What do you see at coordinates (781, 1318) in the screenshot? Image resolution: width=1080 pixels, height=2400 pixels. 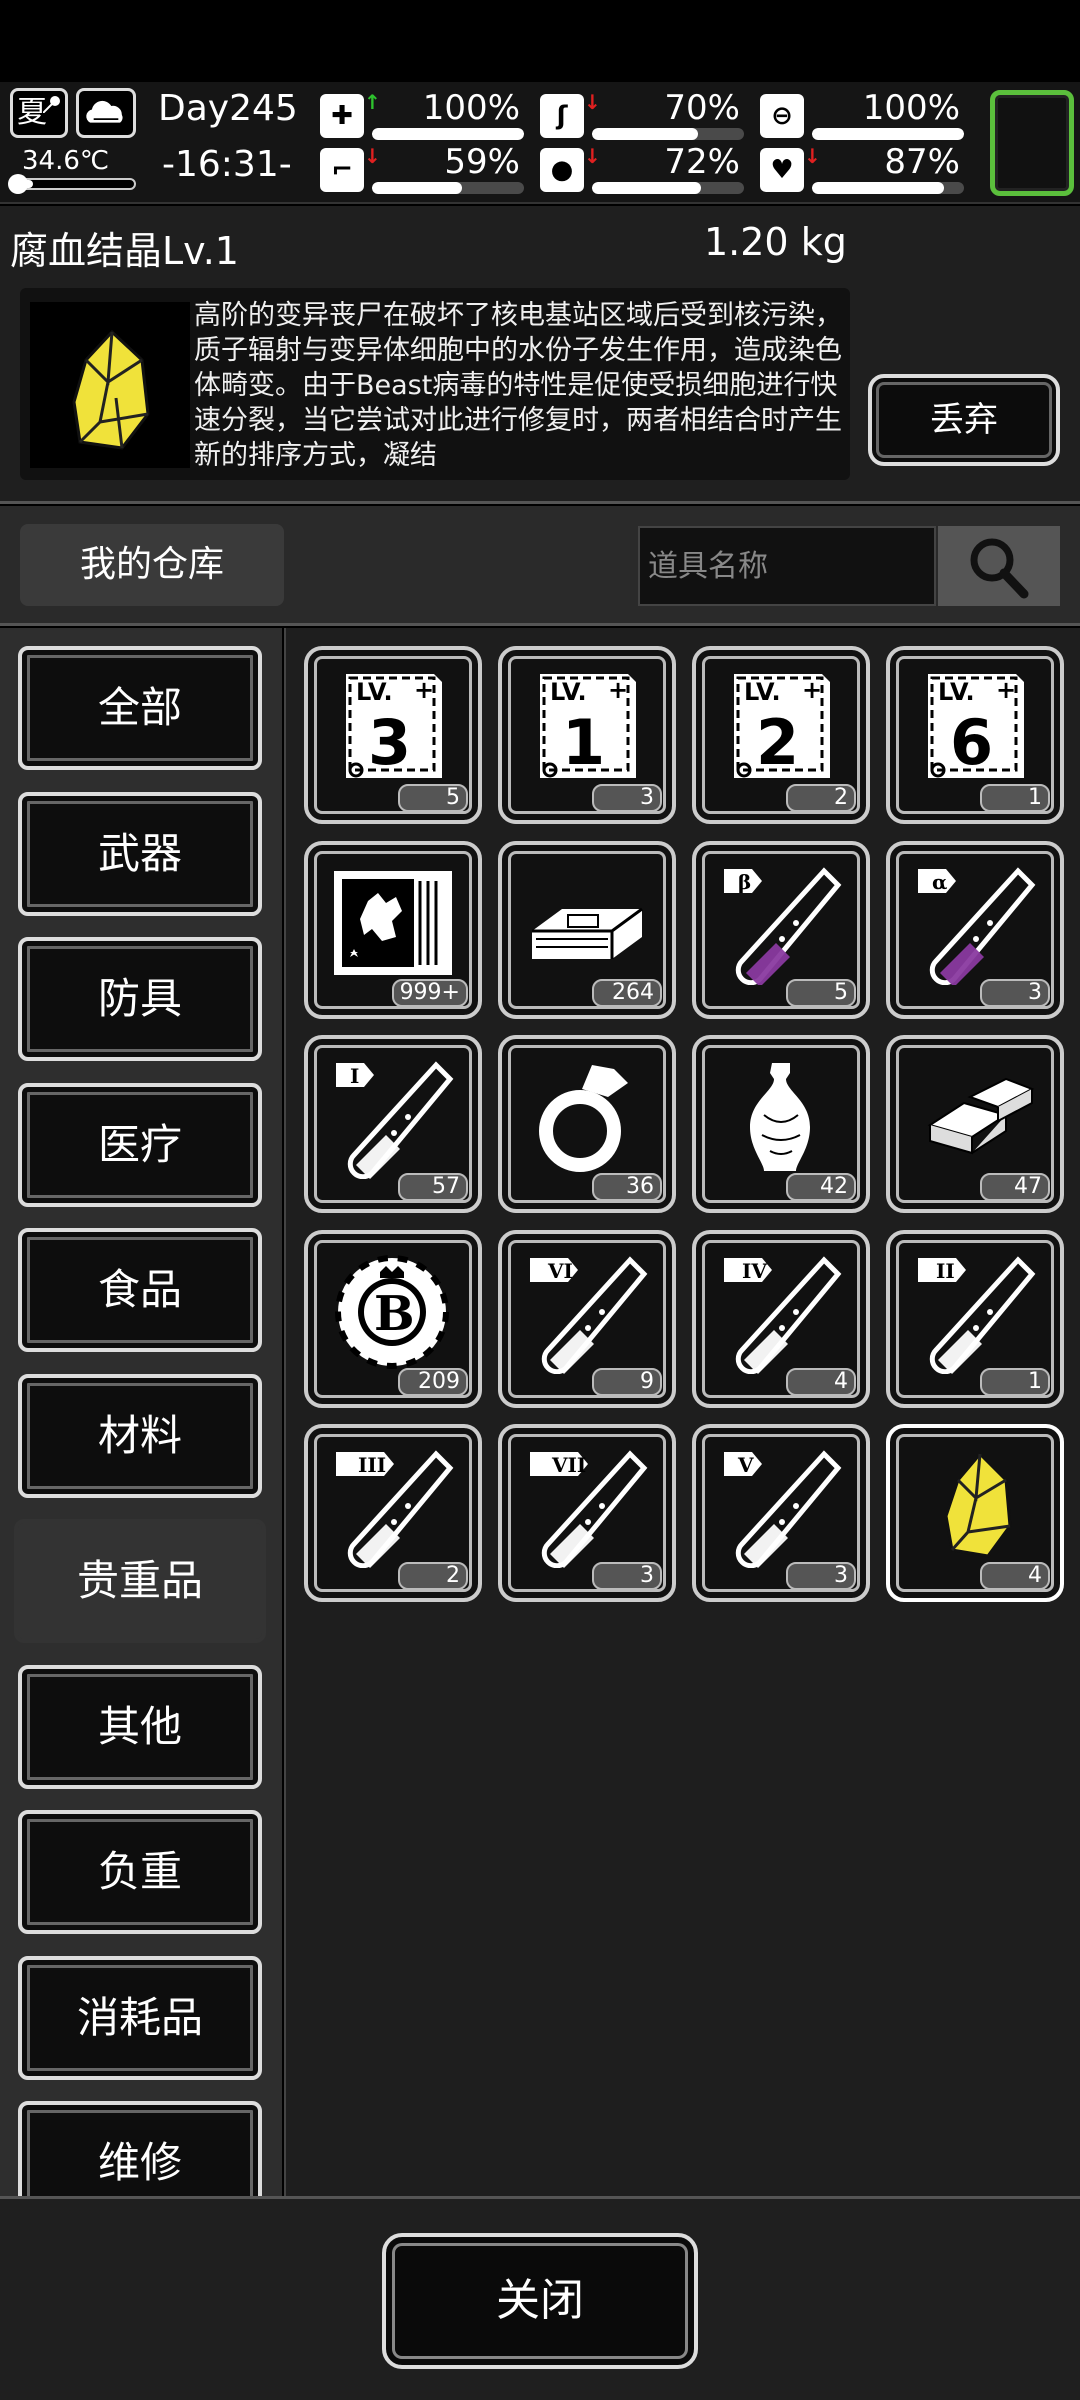 I see `inventory-item: IV 4` at bounding box center [781, 1318].